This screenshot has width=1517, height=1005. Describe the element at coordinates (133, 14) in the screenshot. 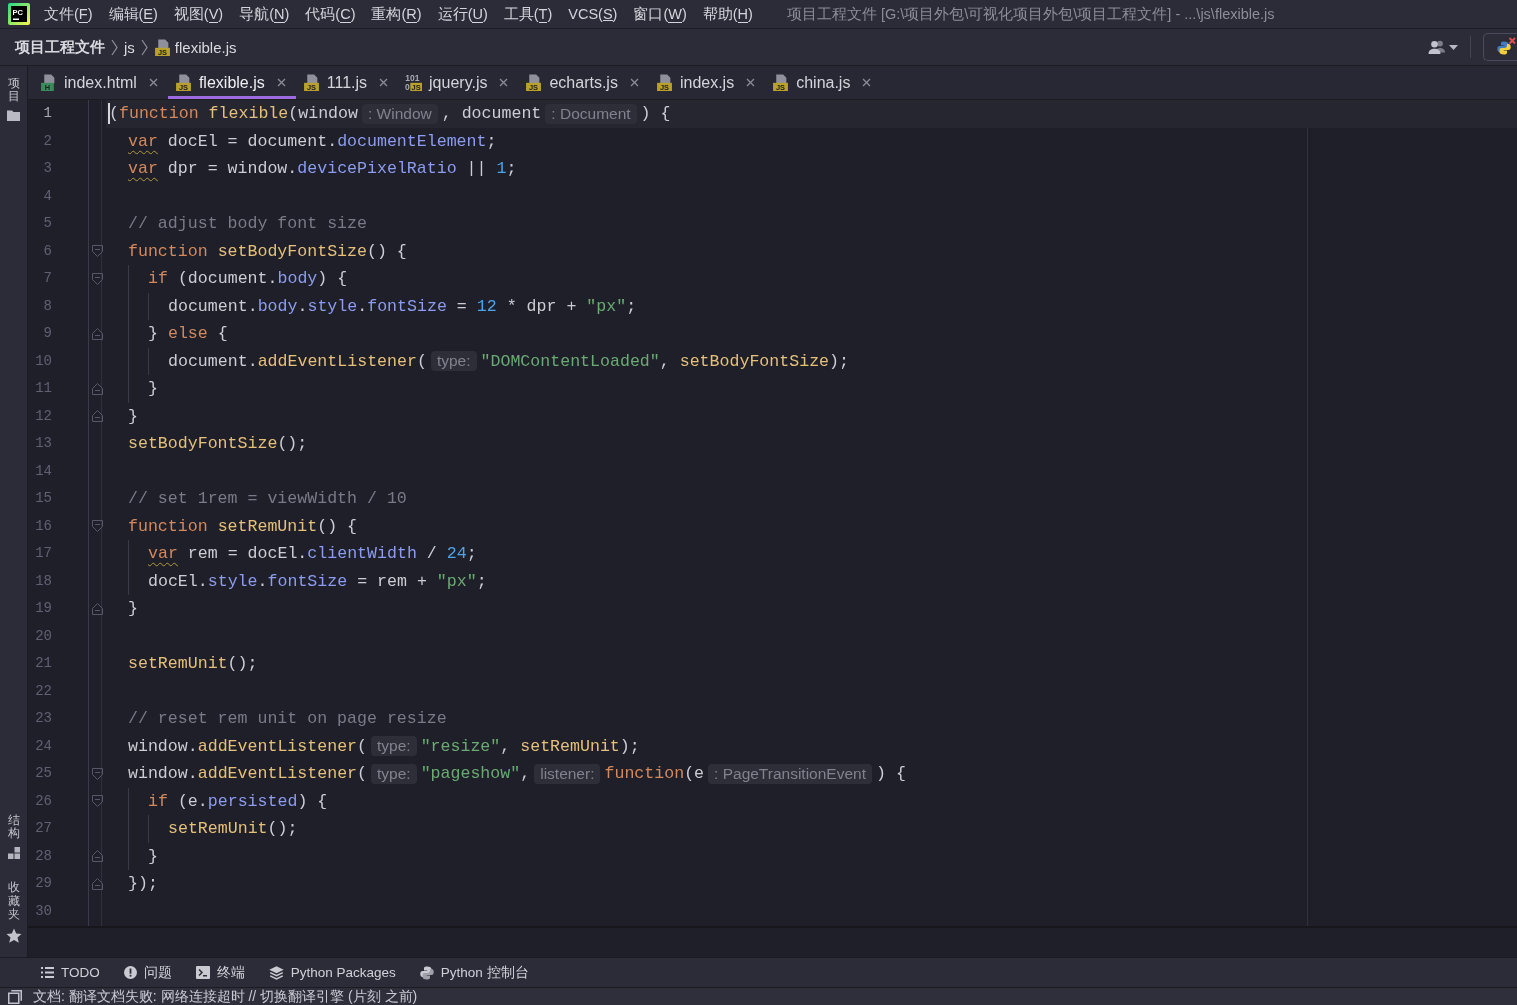

I see `menu-item: 编辑(E)` at that location.